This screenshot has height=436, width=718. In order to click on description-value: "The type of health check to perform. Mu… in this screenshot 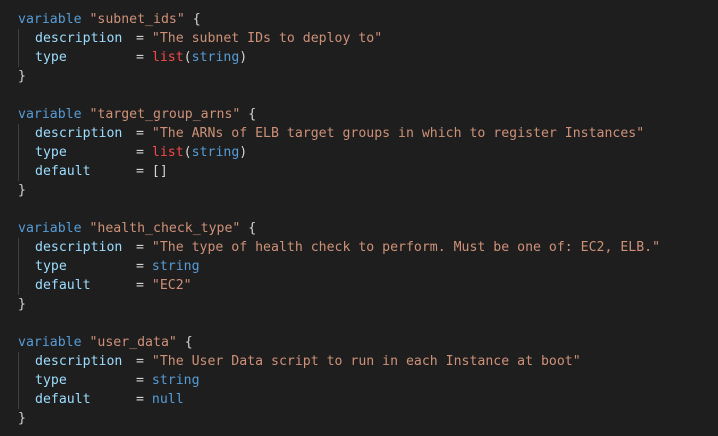, I will do `click(406, 247)`.